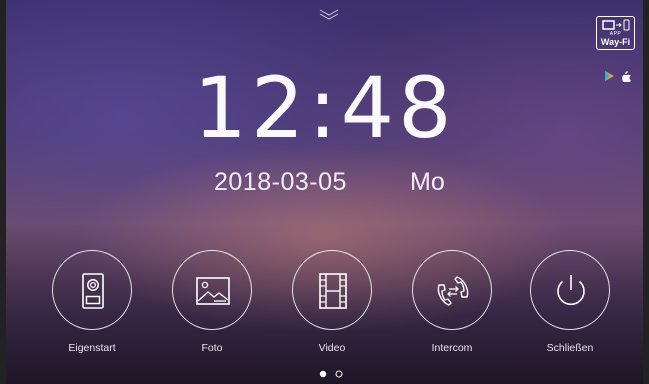  What do you see at coordinates (615, 42) in the screenshot?
I see `wayfi-brand-text: Way-Fi` at bounding box center [615, 42].